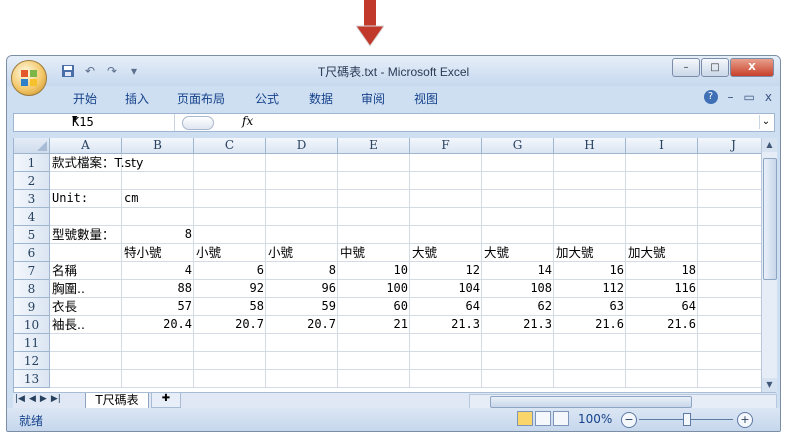 This screenshot has width=788, height=443. Describe the element at coordinates (590, 307) in the screenshot. I see `cell-value: 63` at that location.